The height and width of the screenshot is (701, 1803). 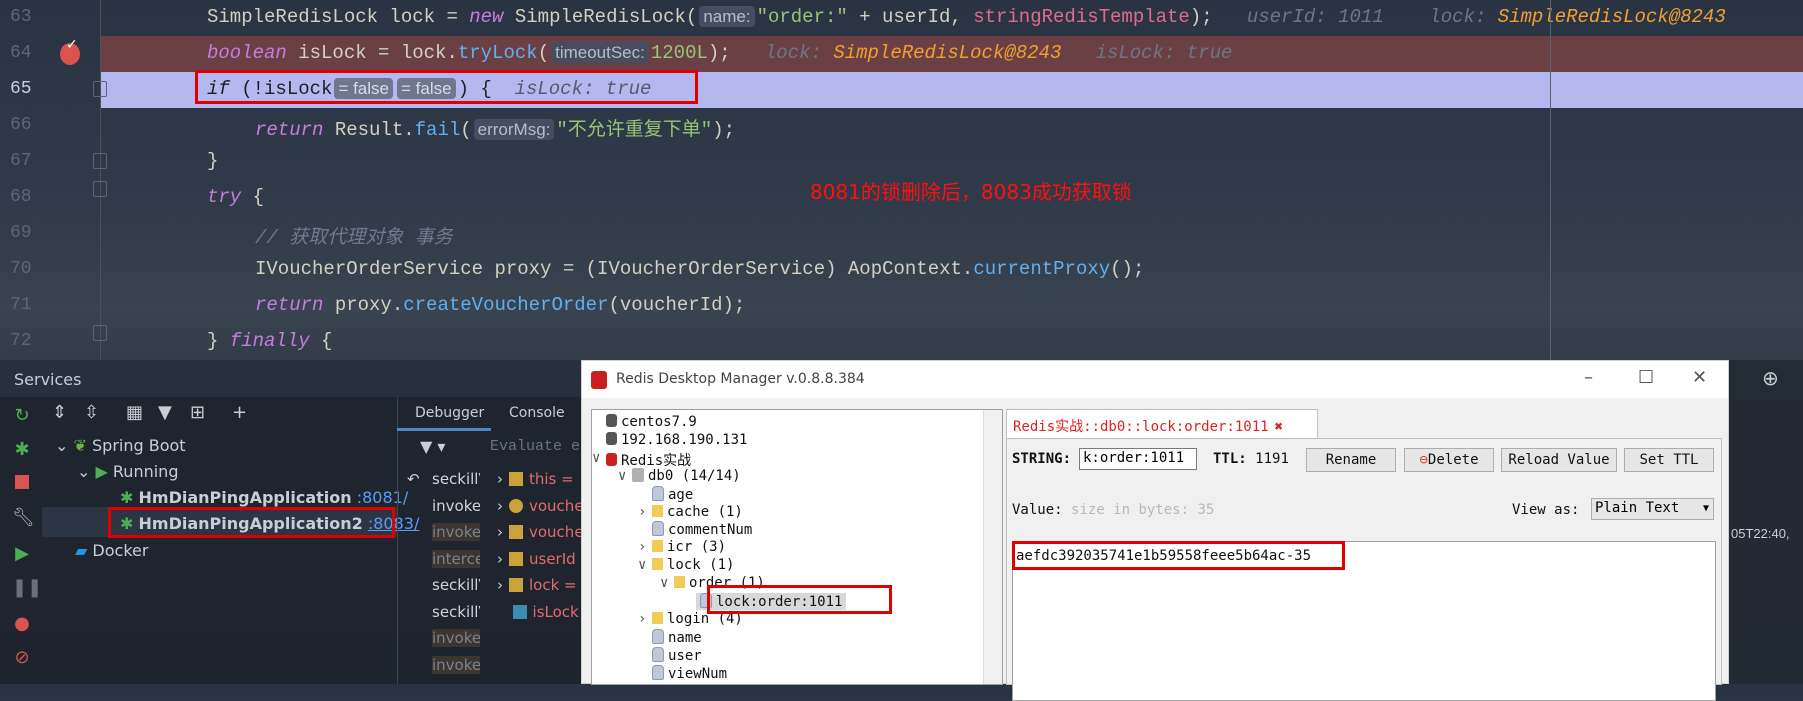 I want to click on key-tree-label: age, so click(x=681, y=494).